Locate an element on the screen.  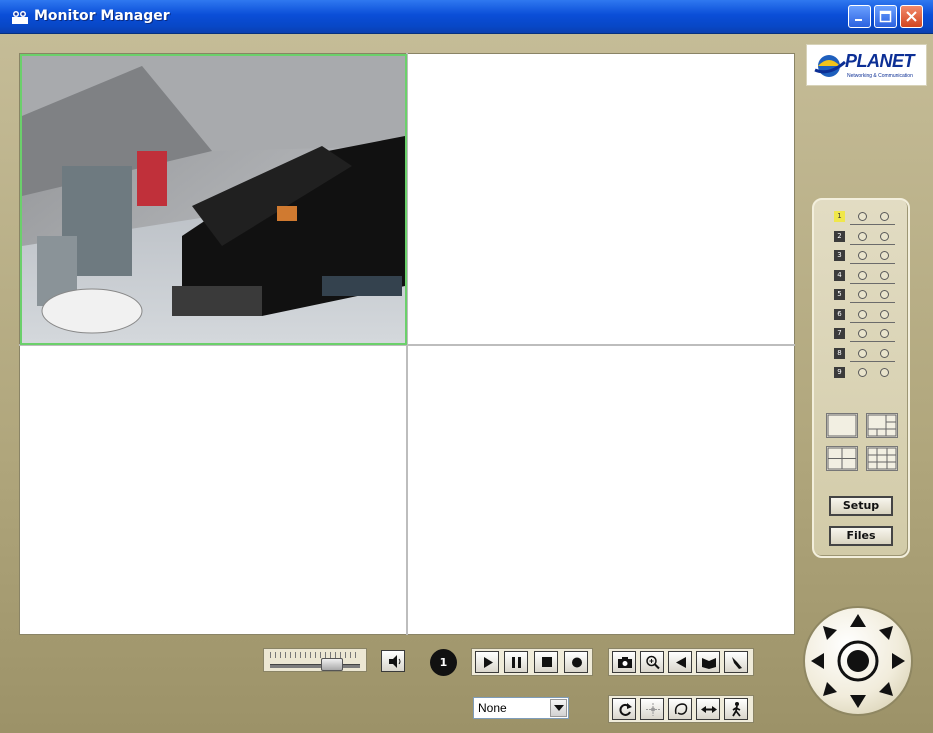
pan-button is located at coordinates (708, 709).